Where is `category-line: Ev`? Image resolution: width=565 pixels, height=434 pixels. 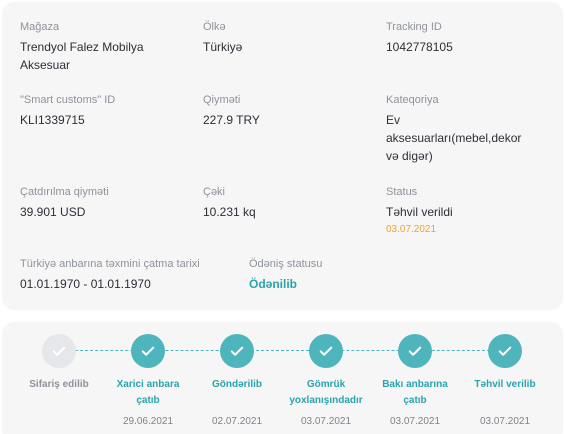 category-line: Ev is located at coordinates (393, 120).